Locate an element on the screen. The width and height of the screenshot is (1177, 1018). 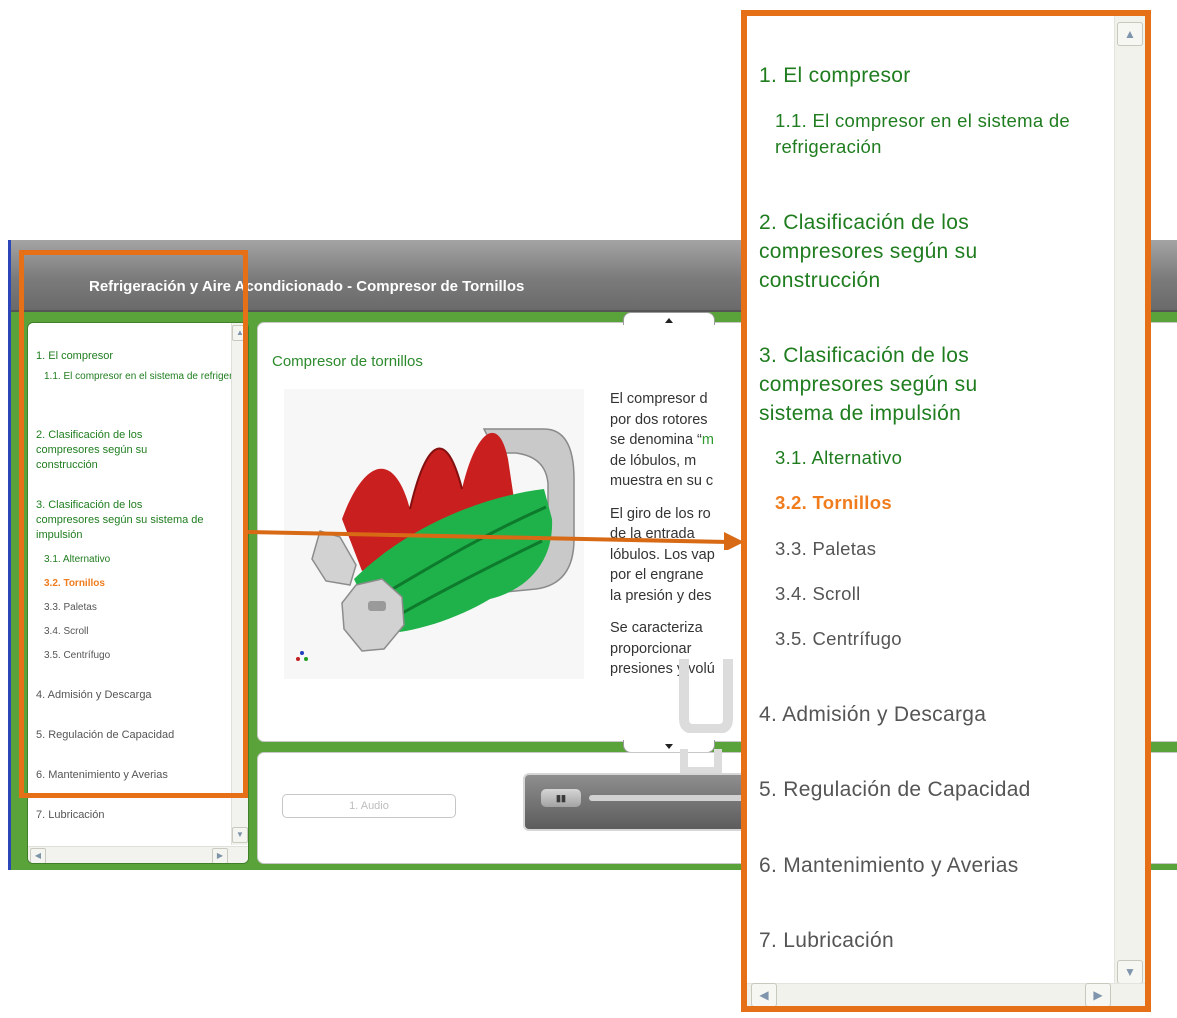
content-title: Compresor de tornillos is located at coordinates (347, 361).